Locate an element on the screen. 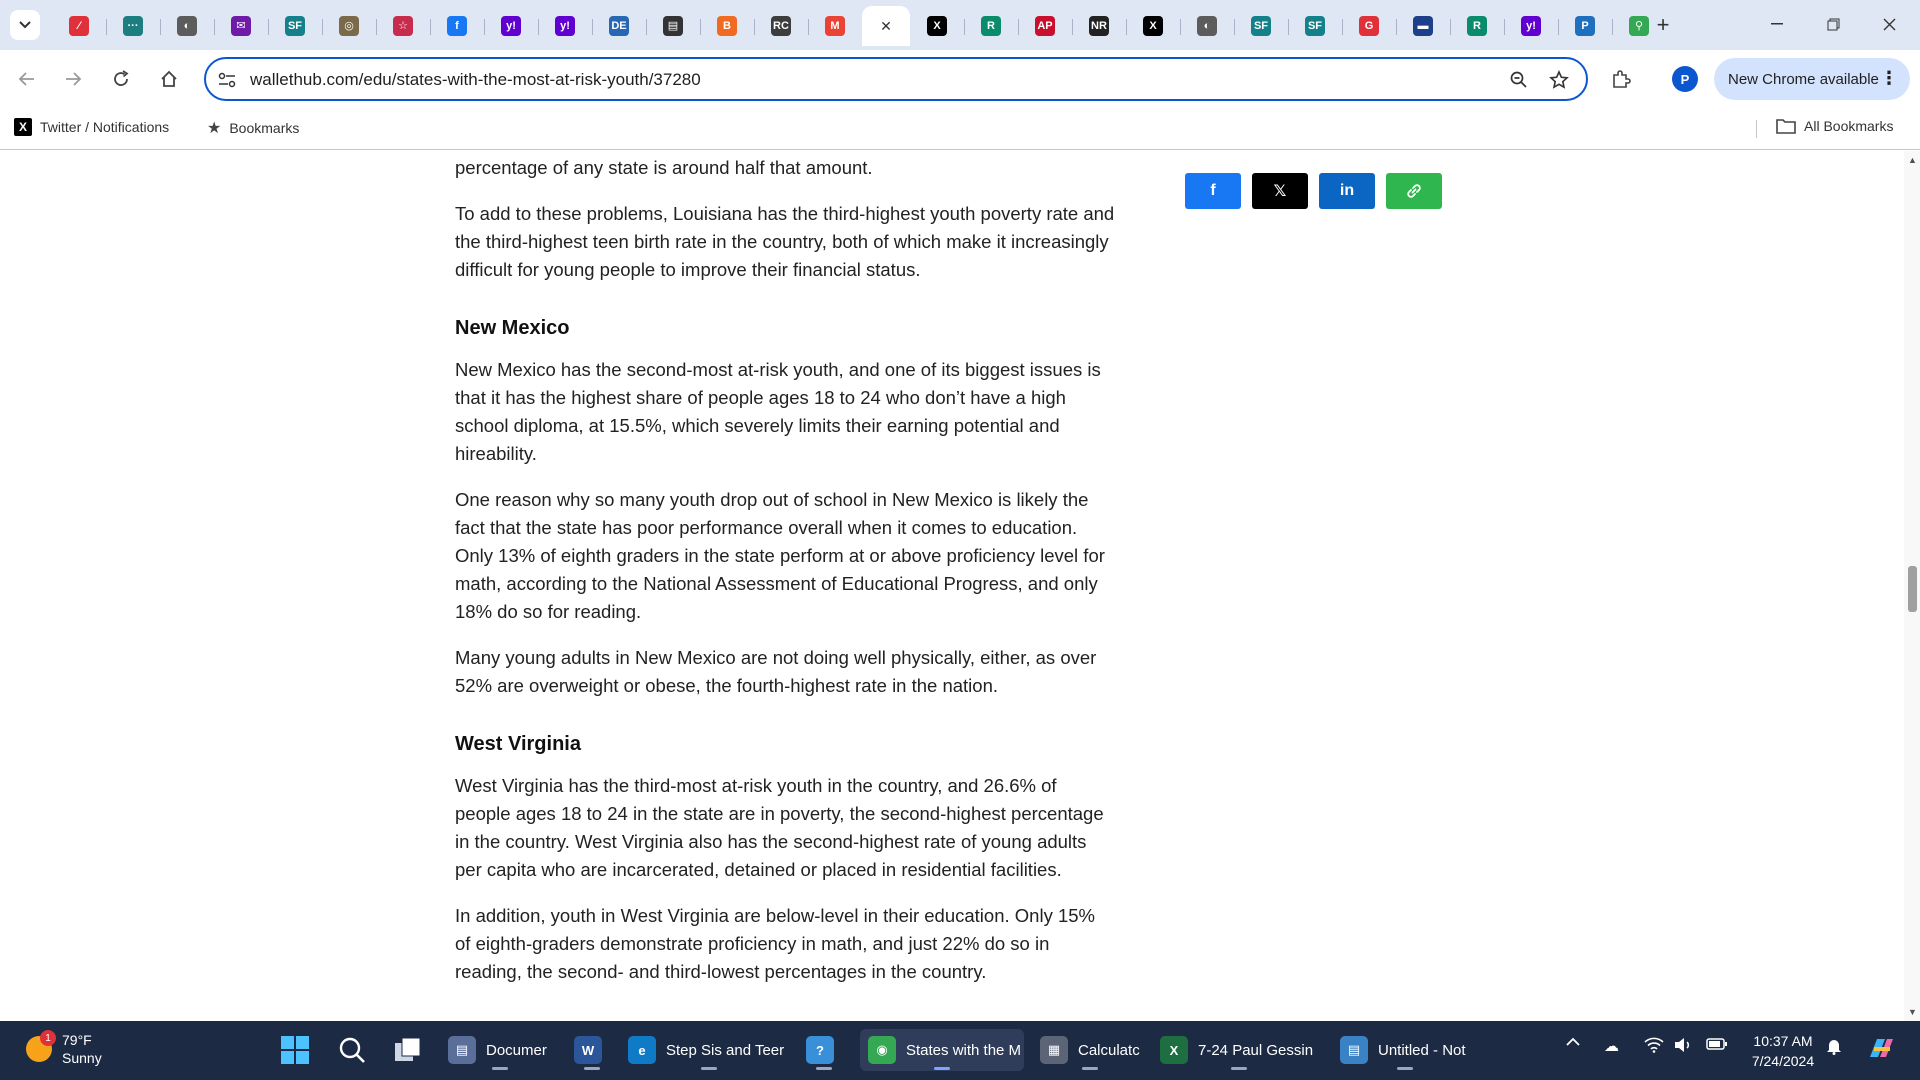 This screenshot has width=1920, height=1080. scroll-up-arrow-icon: ▲ is located at coordinates (1912, 160).